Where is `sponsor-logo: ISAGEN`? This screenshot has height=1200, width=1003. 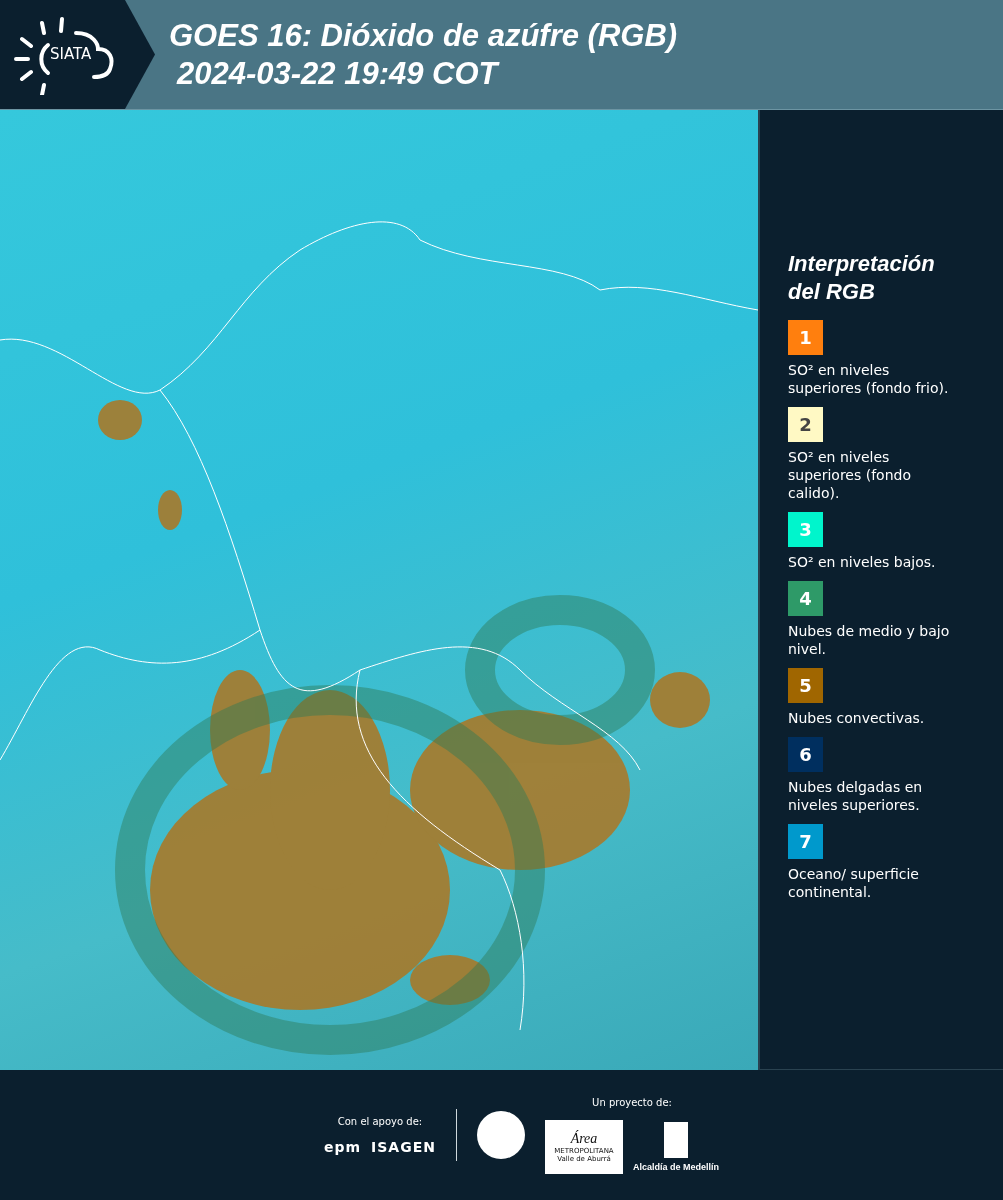 sponsor-logo: ISAGEN is located at coordinates (403, 1146).